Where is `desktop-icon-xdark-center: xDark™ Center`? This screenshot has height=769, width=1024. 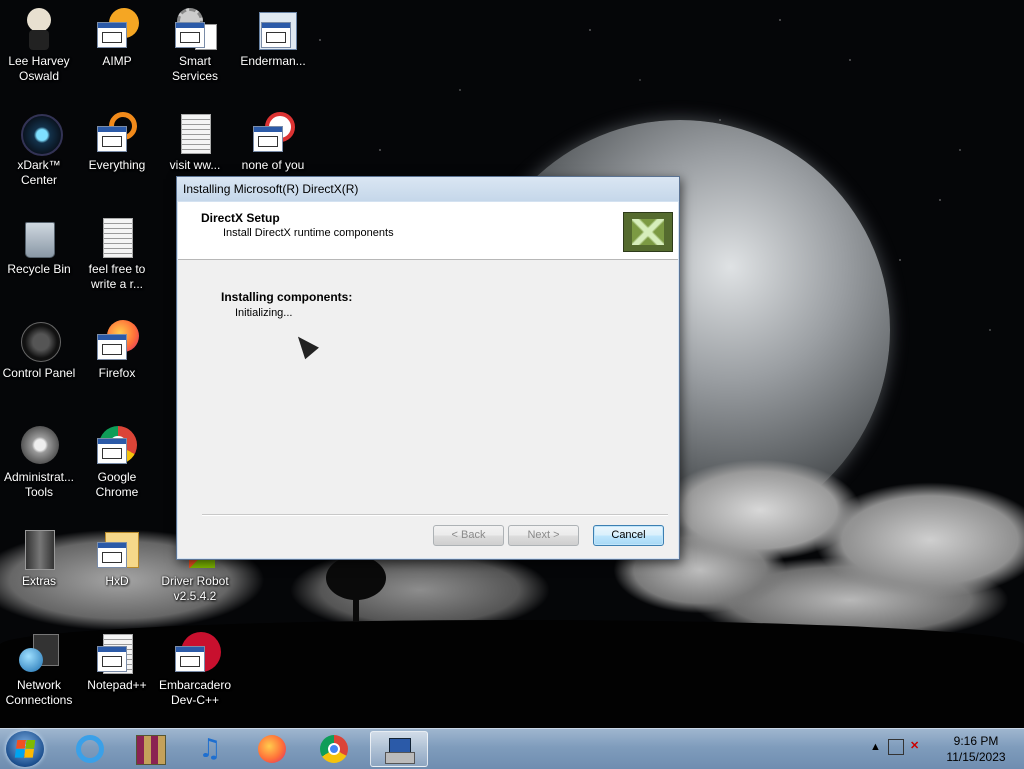 desktop-icon-xdark-center: xDark™ Center is located at coordinates (39, 150).